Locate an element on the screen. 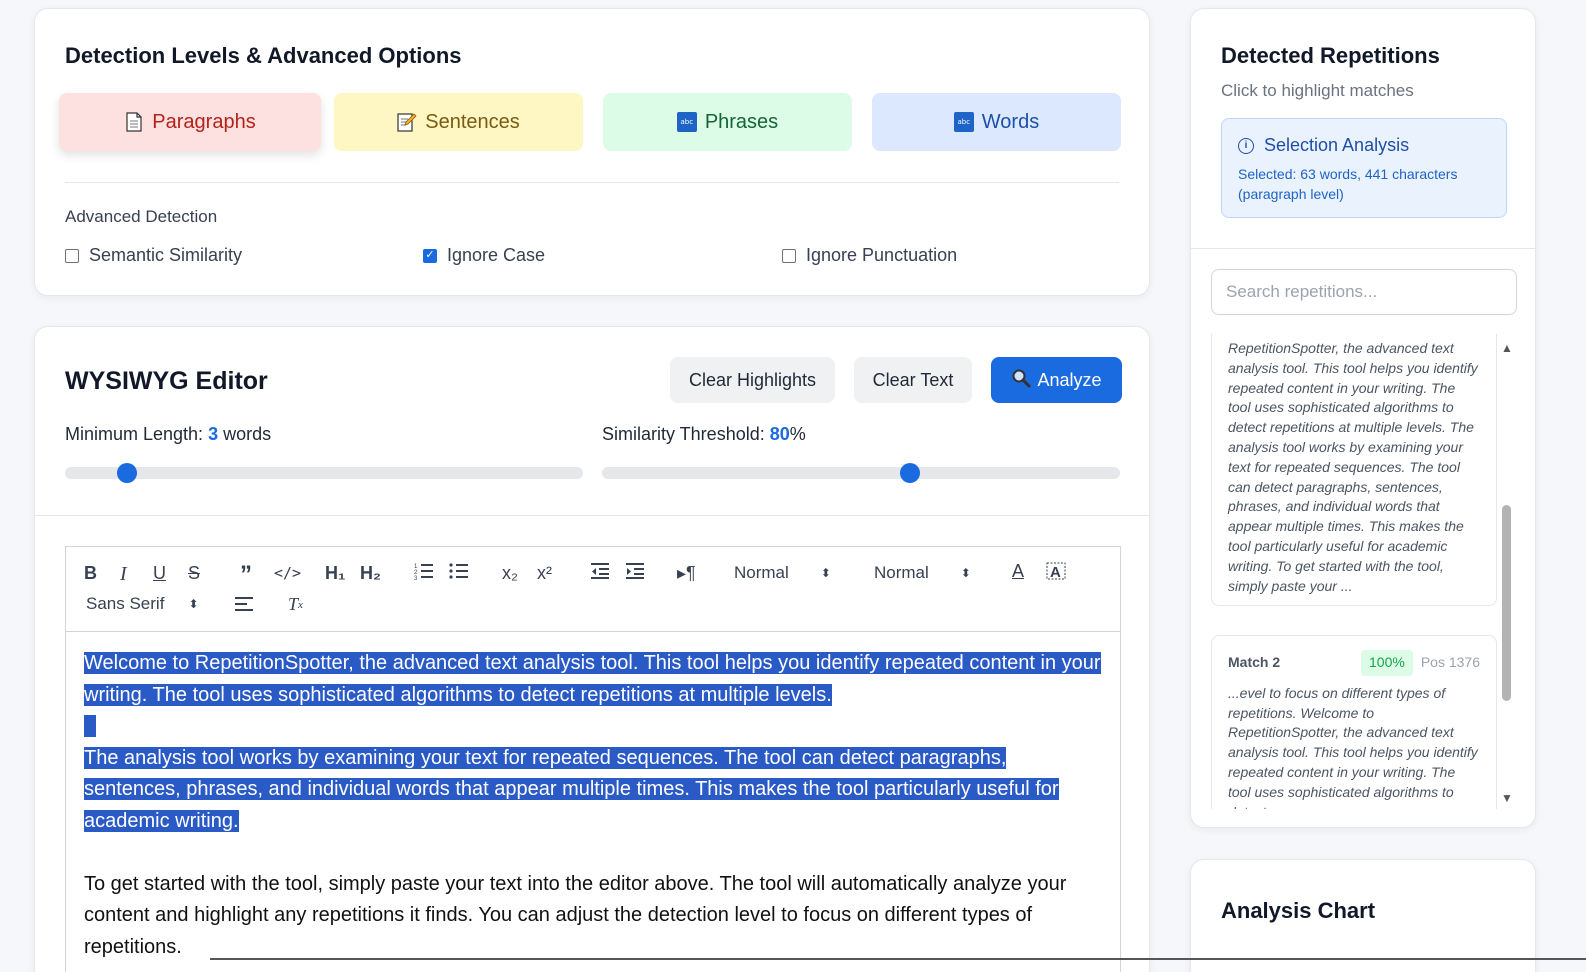  svg-text: A is located at coordinates (1055, 572).